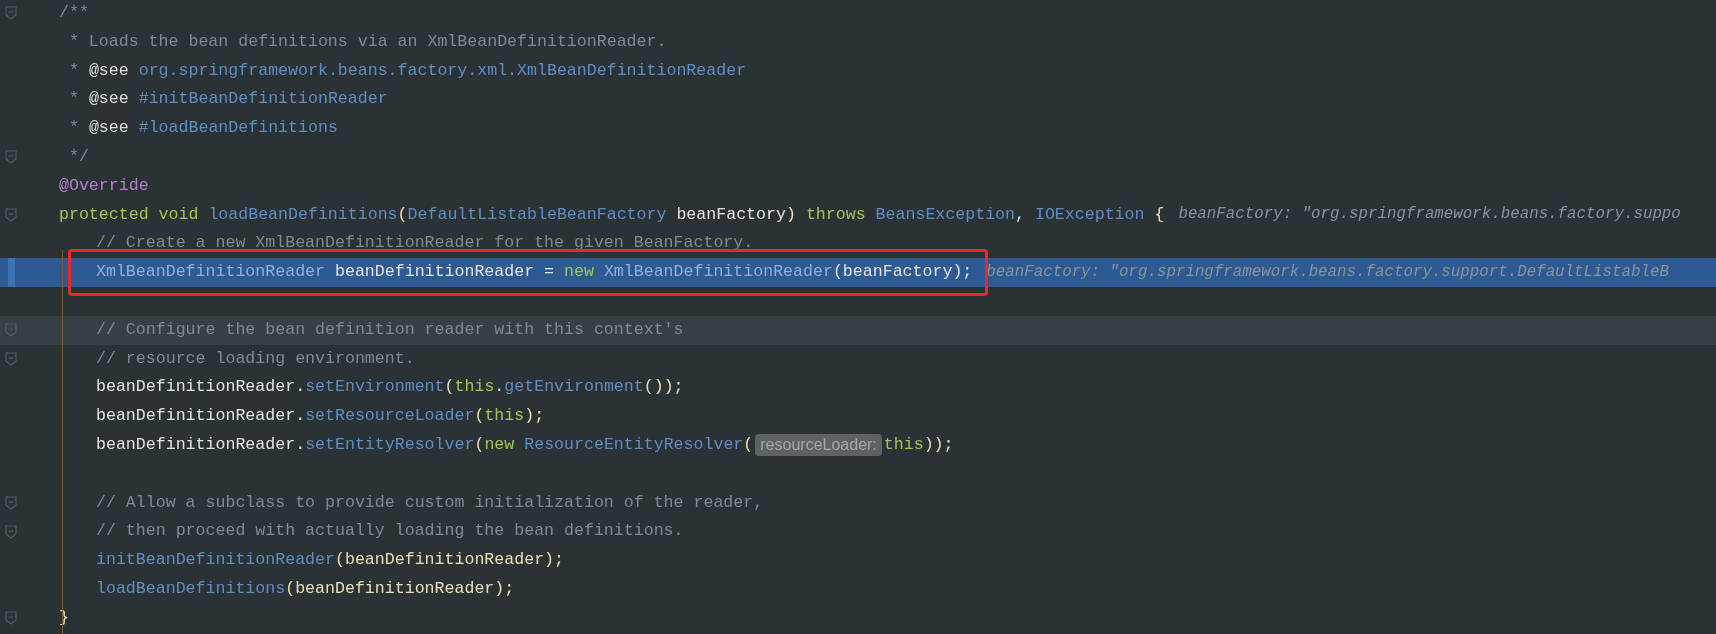 The height and width of the screenshot is (634, 1716). What do you see at coordinates (902, 272) in the screenshot?
I see `code-text: (beanFactory);` at bounding box center [902, 272].